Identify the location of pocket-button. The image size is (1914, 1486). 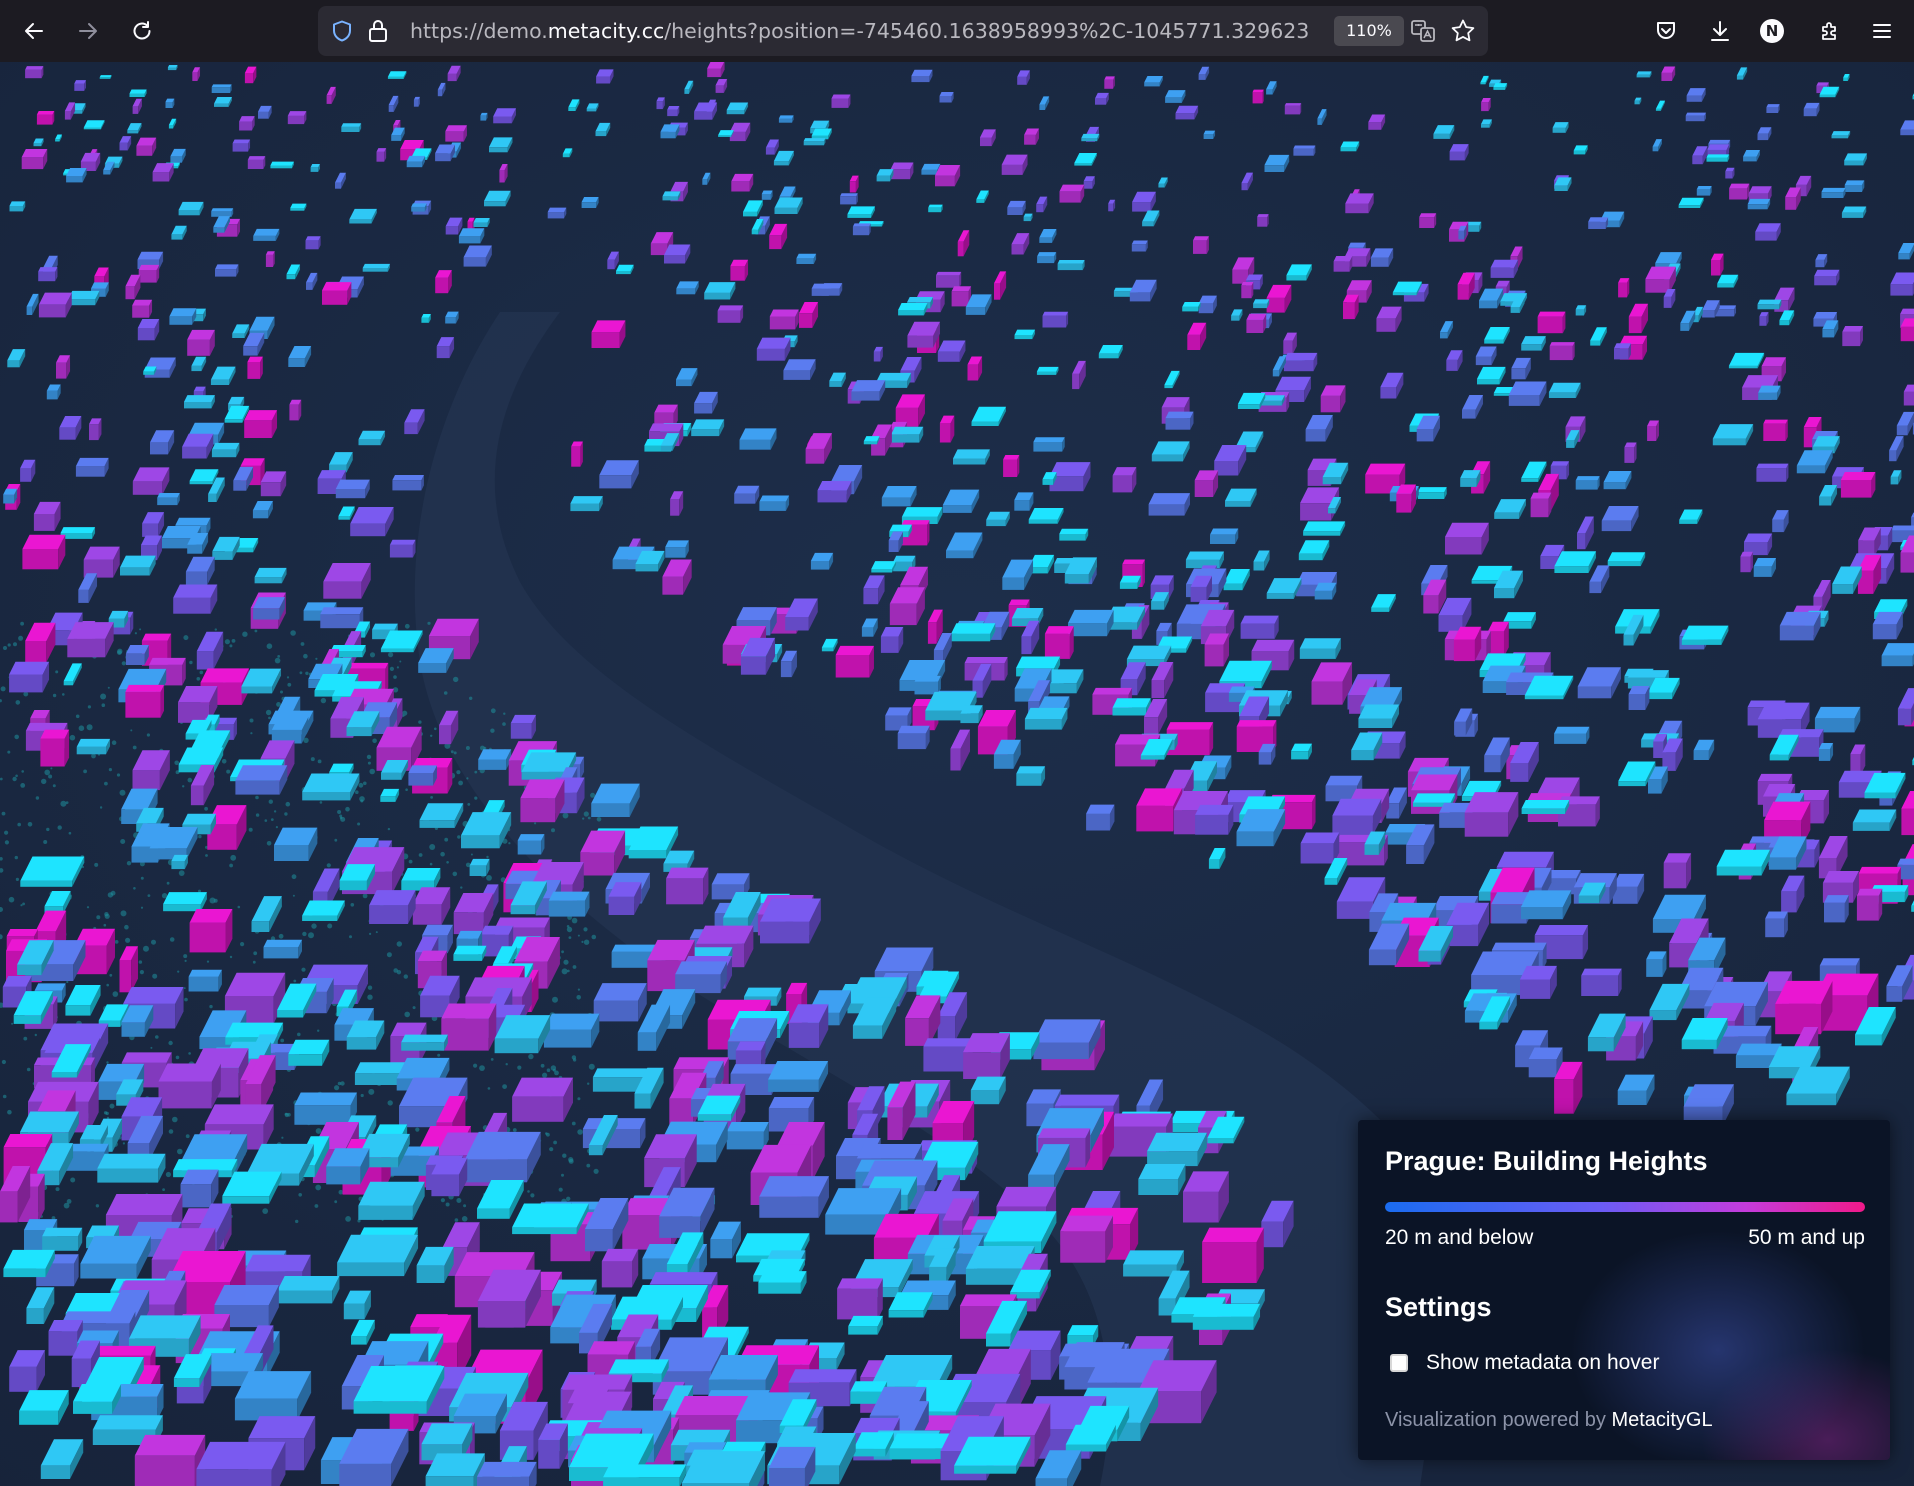
(1666, 31).